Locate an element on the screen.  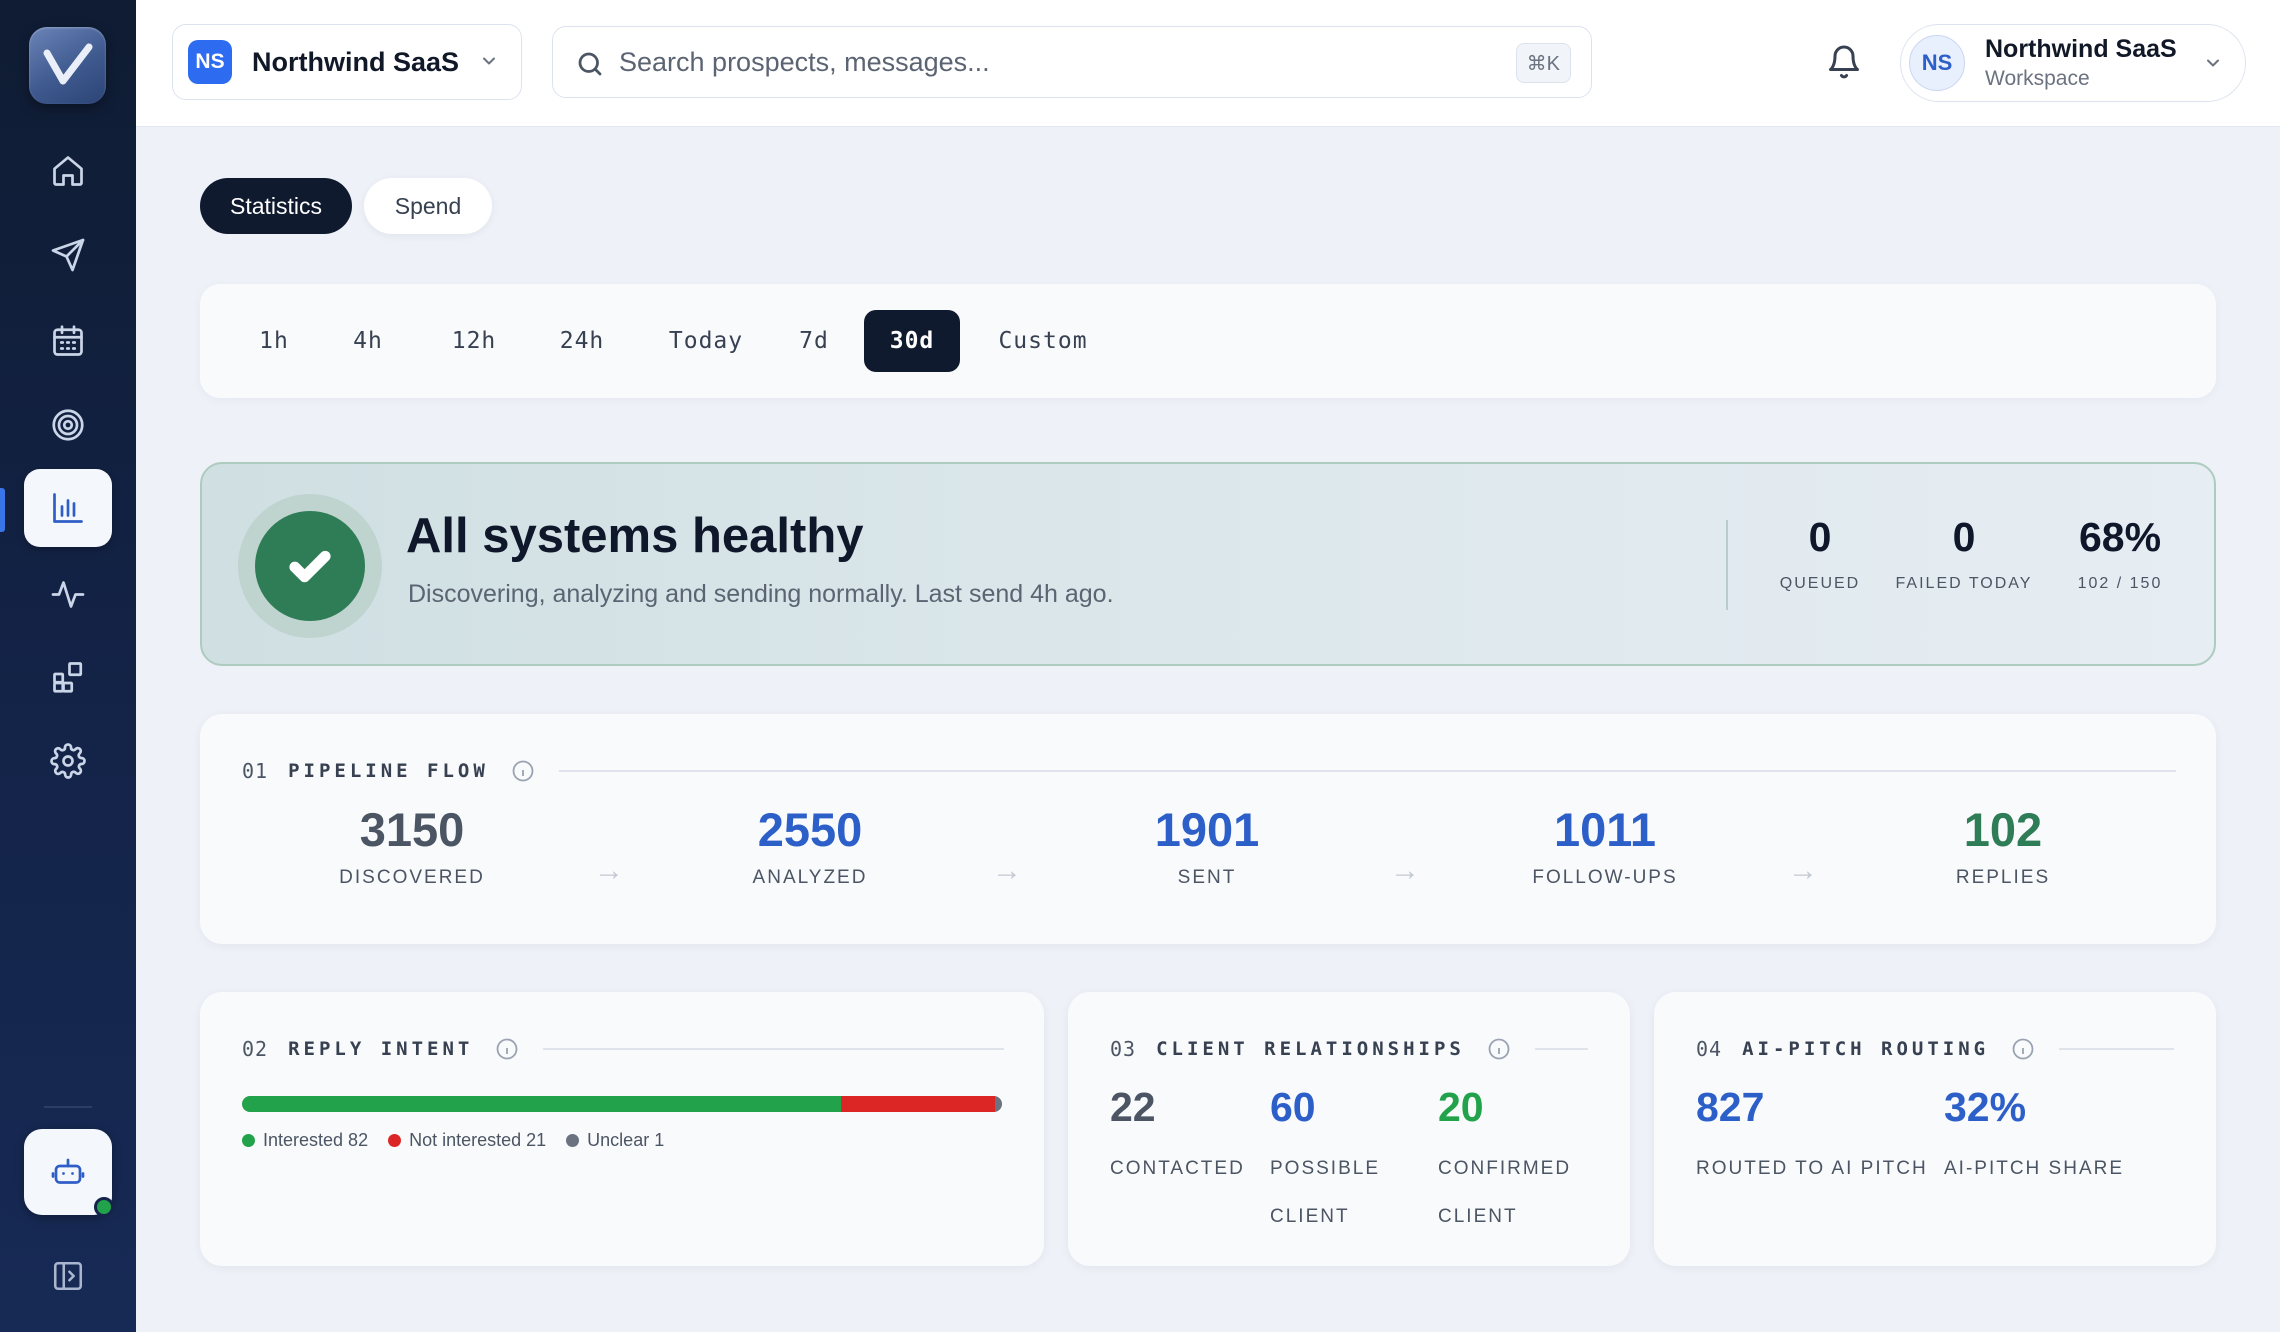
search-bar: ⌘K is located at coordinates (1072, 62).